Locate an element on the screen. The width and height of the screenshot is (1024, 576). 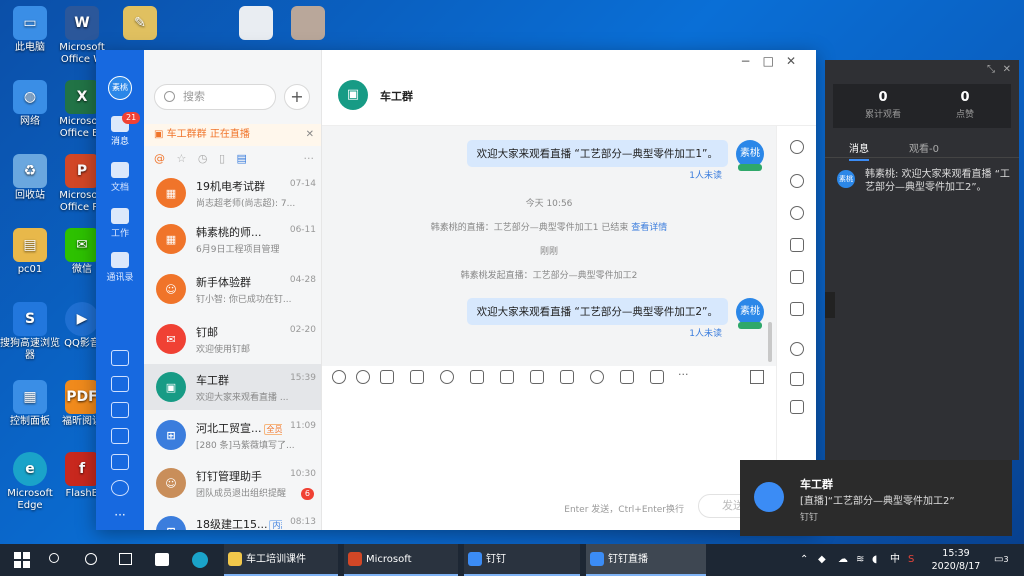
maximize-icon: □ is located at coordinates (774, 61).